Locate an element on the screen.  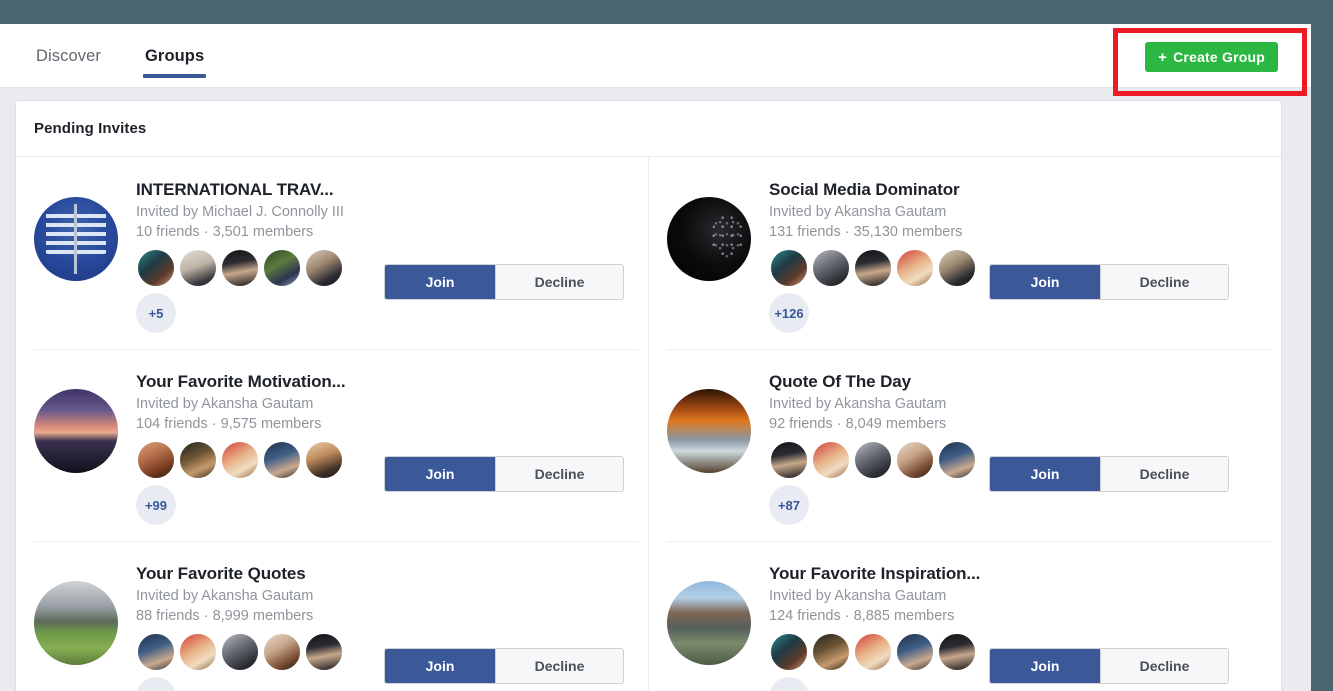
group-meta: 104 friends · 9,575 members is located at coordinates (229, 424).